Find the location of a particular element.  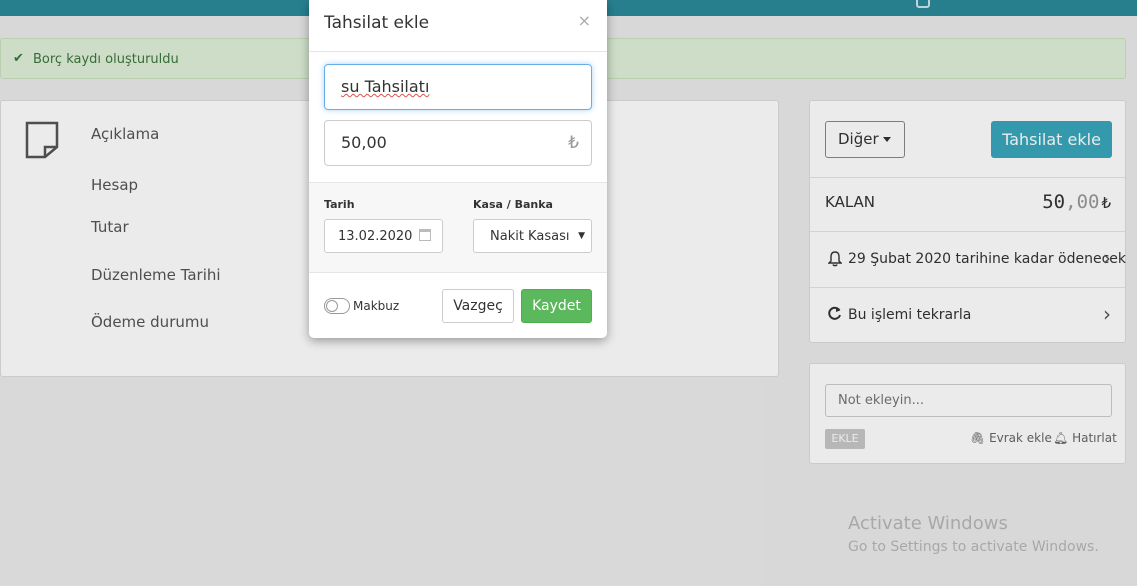

calendar-icon is located at coordinates (425, 235).